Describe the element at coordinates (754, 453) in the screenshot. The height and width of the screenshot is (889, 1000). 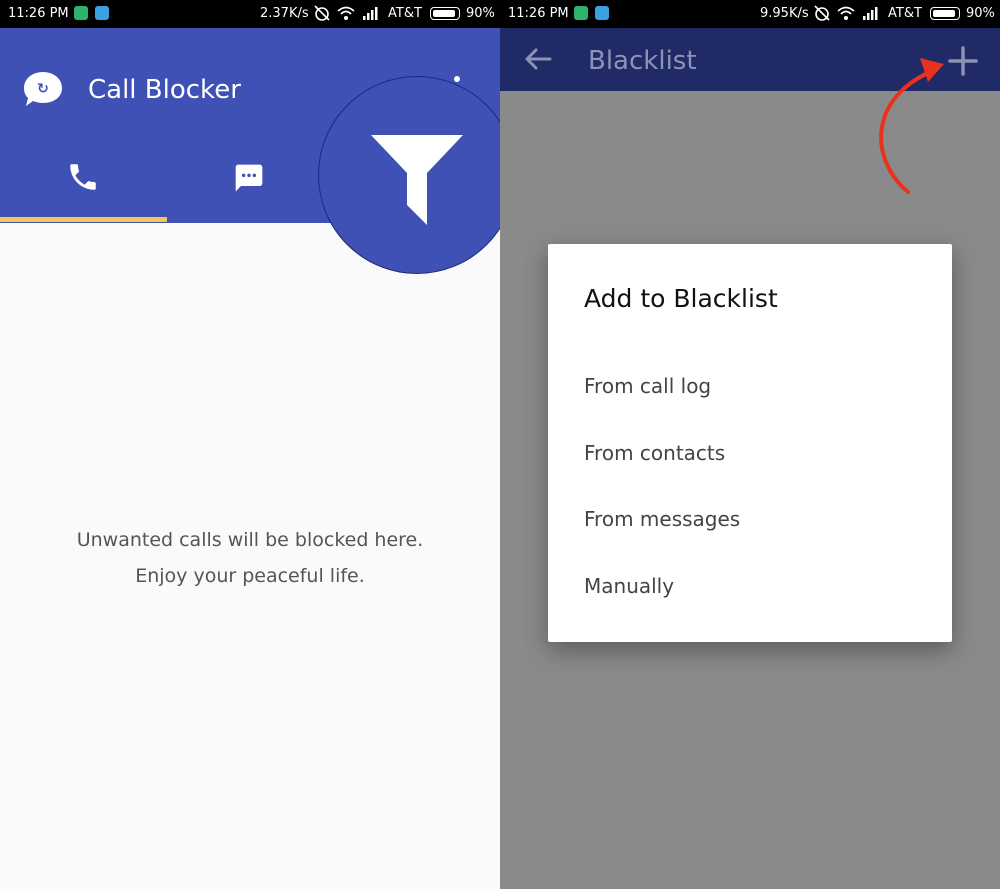
I see `option-from-contacts: From contacts` at that location.